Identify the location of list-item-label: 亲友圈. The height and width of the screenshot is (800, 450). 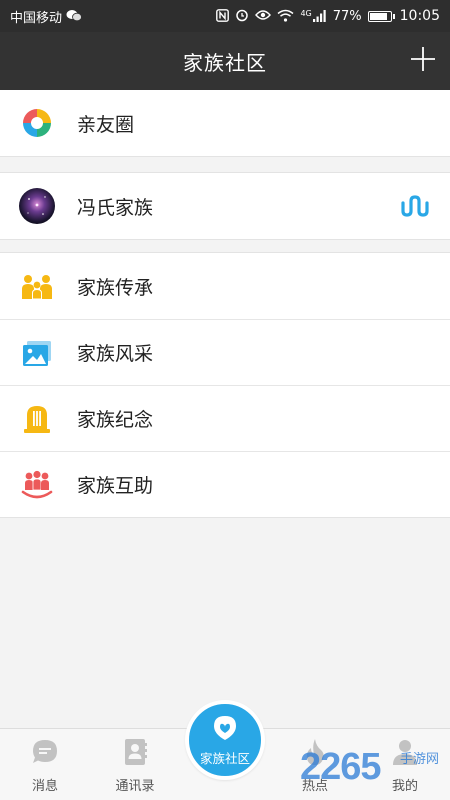
(106, 124).